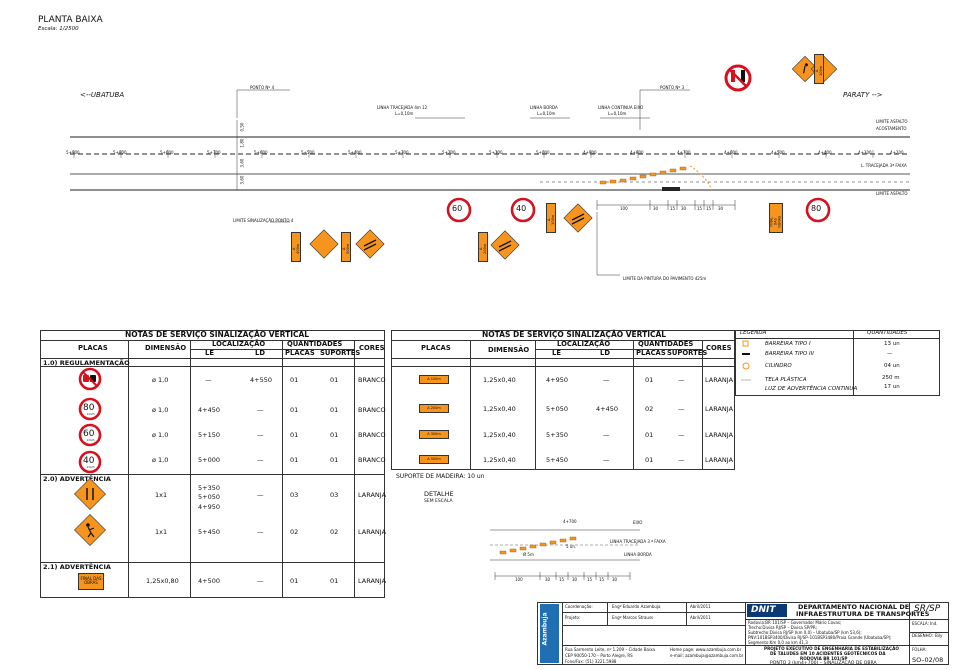  Describe the element at coordinates (543, 152) in the screenshot. I see `station-label: 5+000` at that location.